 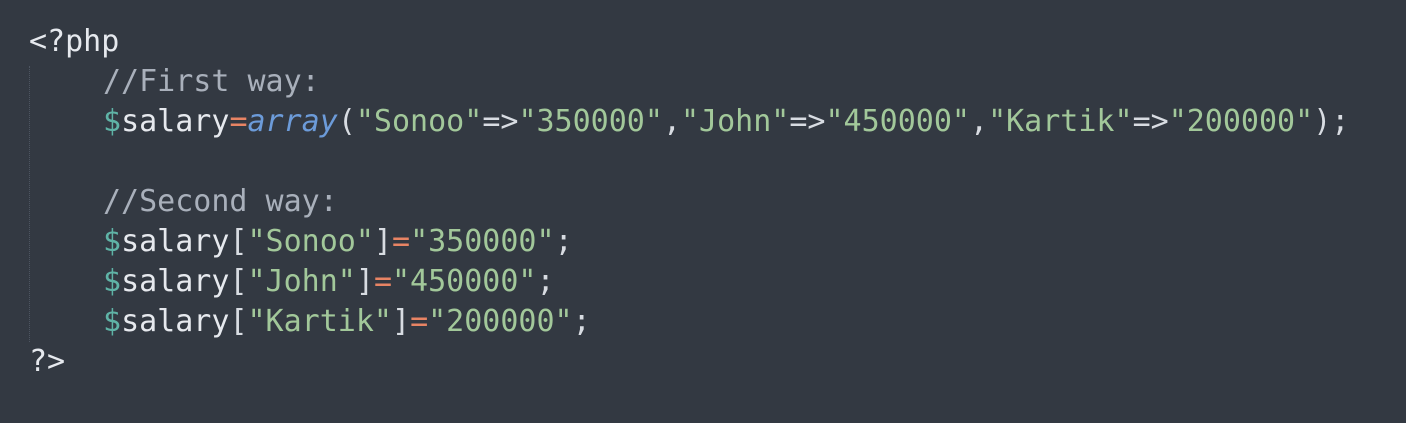 I want to click on code-token: <?php, so click(x=74, y=41).